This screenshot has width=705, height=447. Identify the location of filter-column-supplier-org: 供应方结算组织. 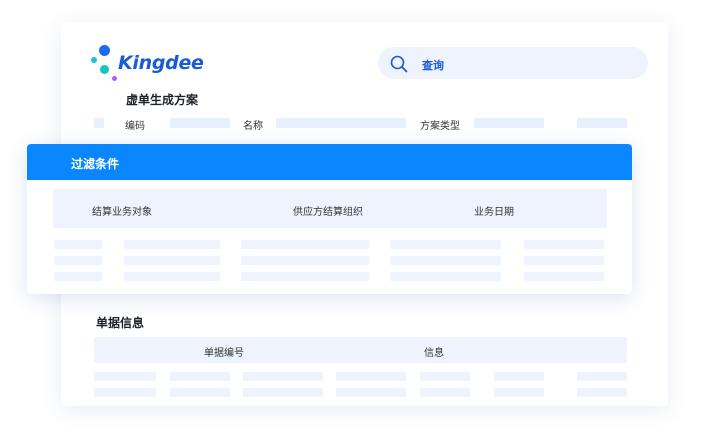
(328, 212).